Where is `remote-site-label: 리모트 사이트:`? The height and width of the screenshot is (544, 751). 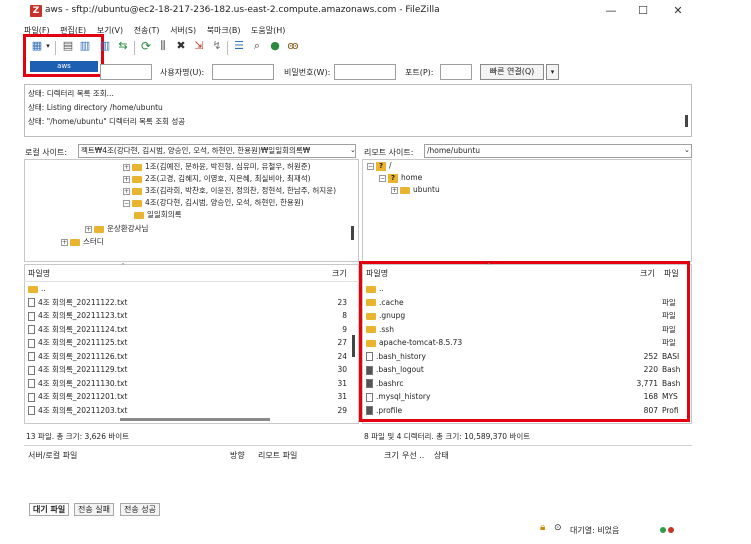
remote-site-label: 리모트 사이트: is located at coordinates (389, 152).